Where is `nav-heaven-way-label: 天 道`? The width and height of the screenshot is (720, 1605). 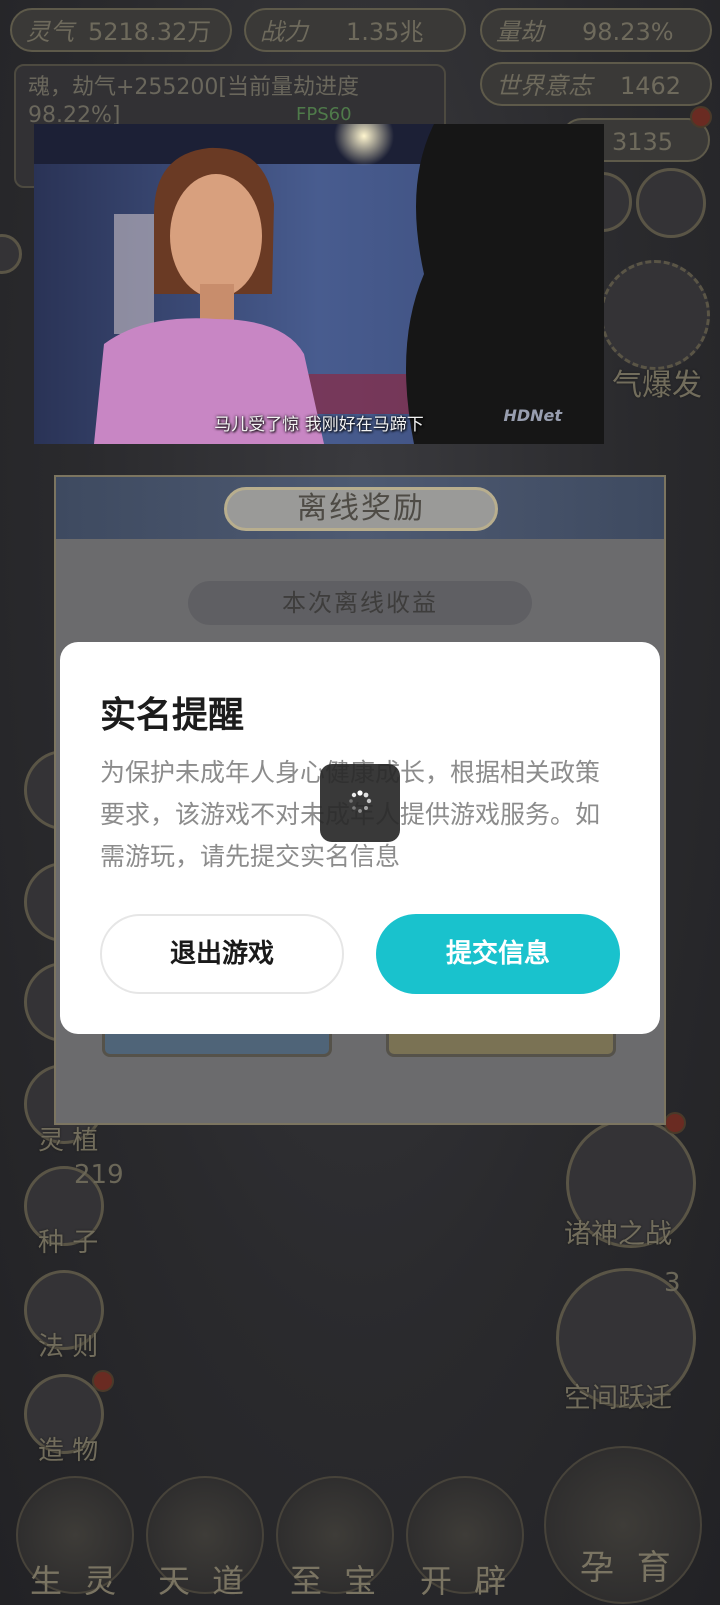
nav-heaven-way-label: 天 道 is located at coordinates (204, 1579).